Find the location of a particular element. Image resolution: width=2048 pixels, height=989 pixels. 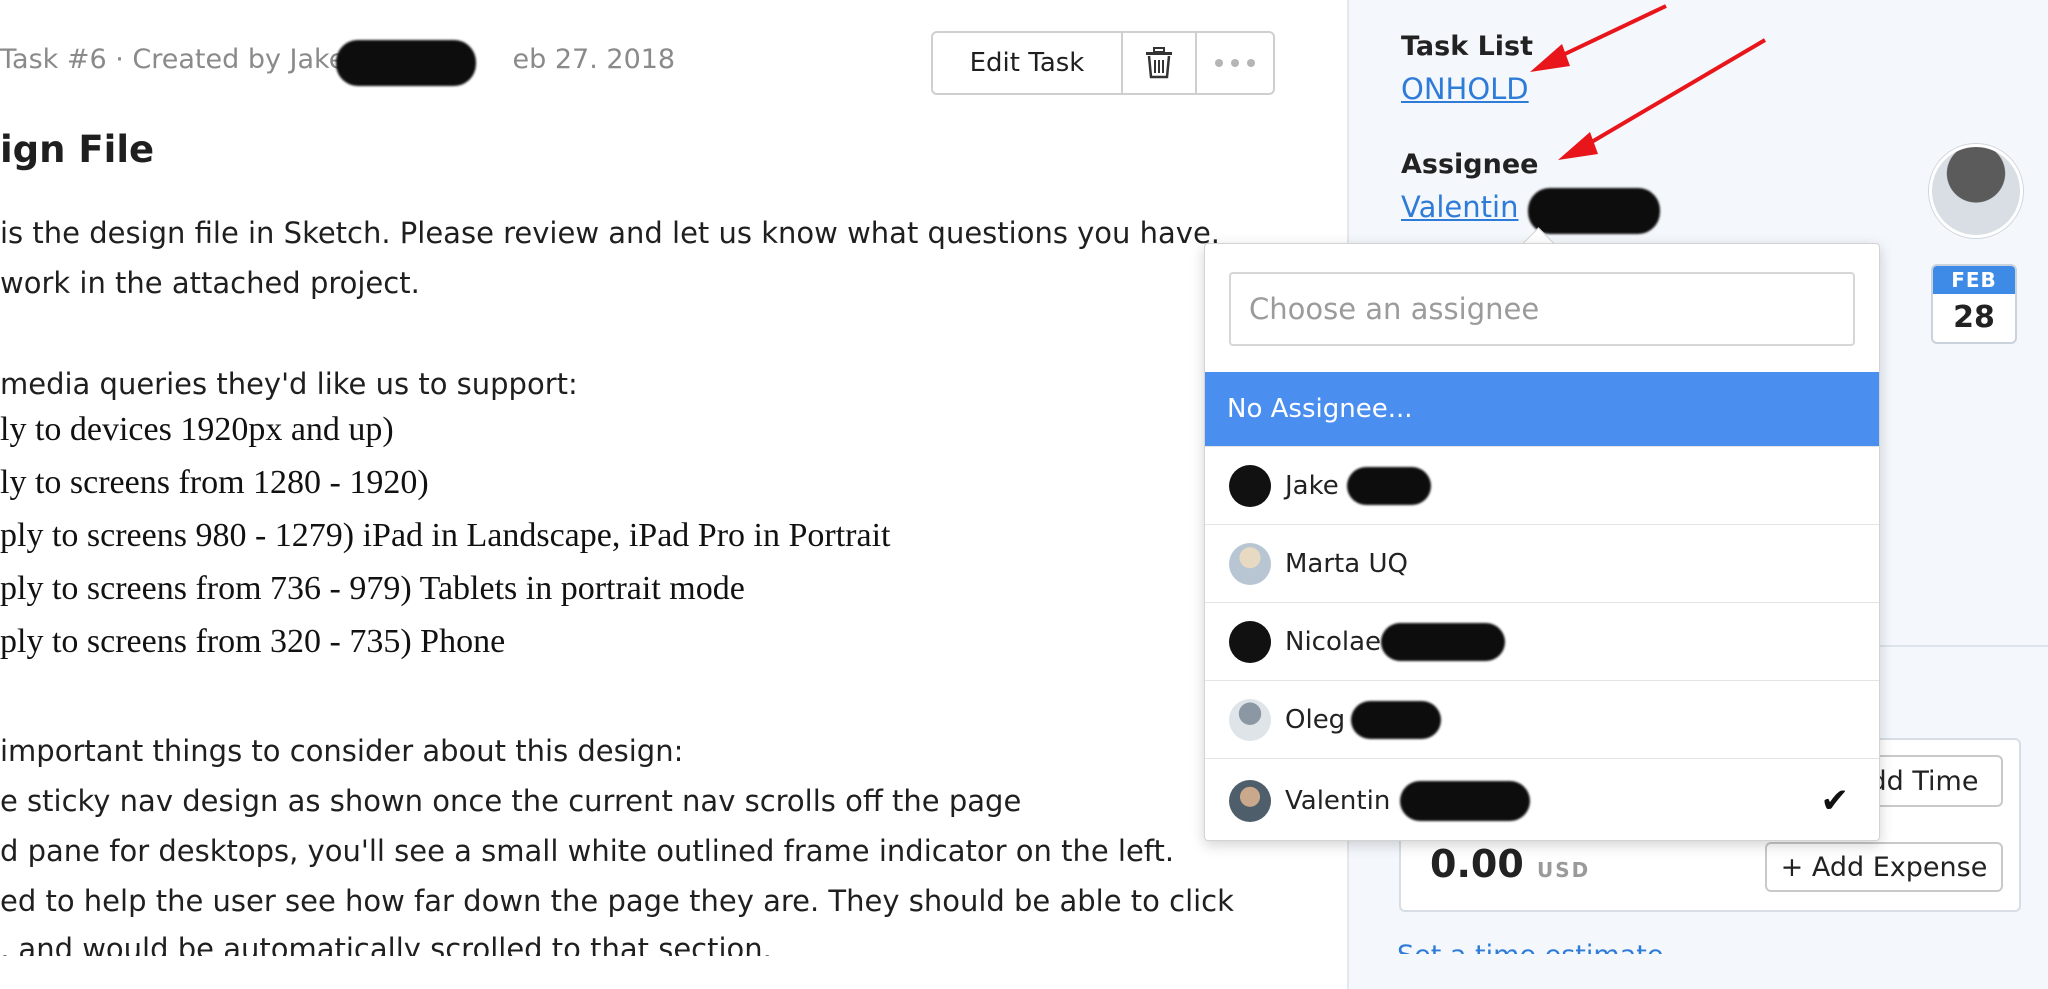

assignee-option-valentin: Valentin ✔ is located at coordinates (1542, 799).